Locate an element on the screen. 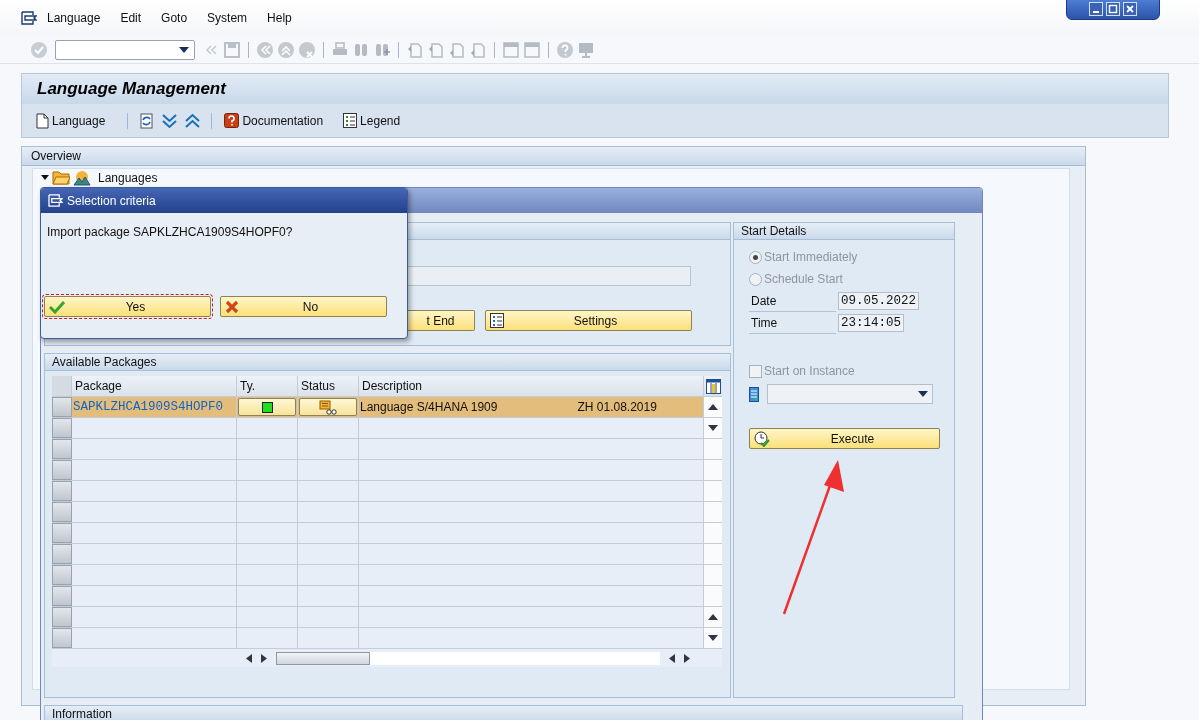 This screenshot has height=720, width=1199. dialog-title: Selection criteria is located at coordinates (111, 200).